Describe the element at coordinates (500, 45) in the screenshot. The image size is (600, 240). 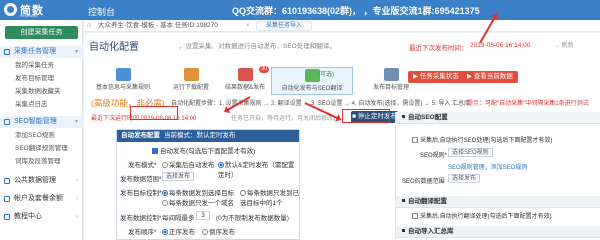
I see `next-publish-time: 2019-08-06 16:14:00` at that location.